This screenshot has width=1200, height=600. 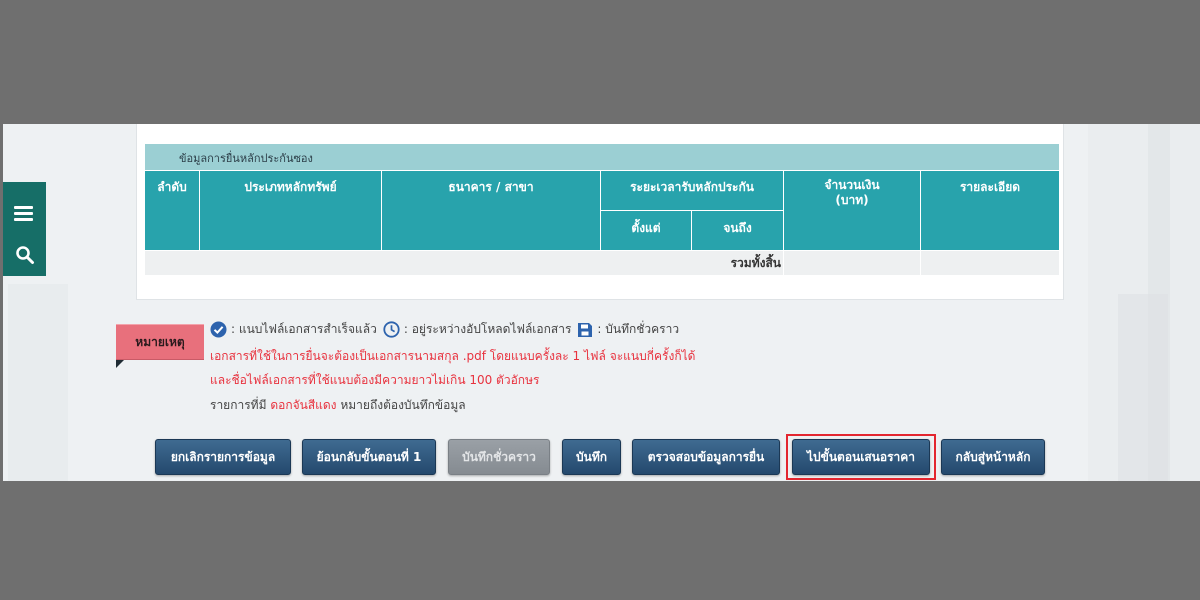 What do you see at coordinates (304, 329) in the screenshot?
I see `legend-uploaded-label: : แนบไฟล์เอกสารสำเร็จแล้ว` at bounding box center [304, 329].